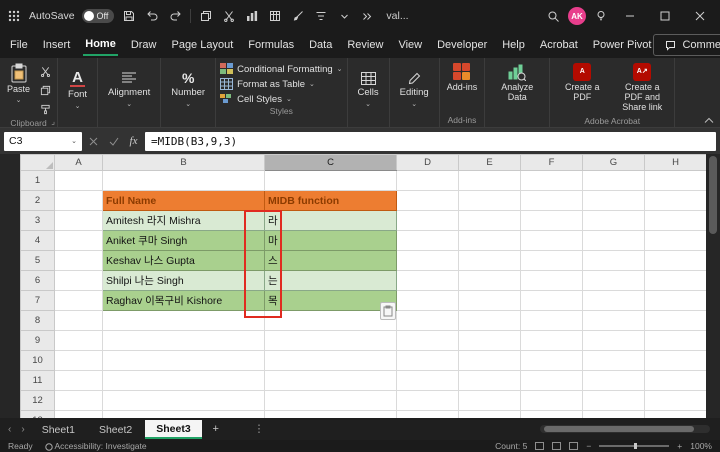 Image resolution: width=720 pixels, height=452 pixels. Describe the element at coordinates (53, 121) in the screenshot. I see `clipboard-dialog-launcher-icon: ⌟` at that location.